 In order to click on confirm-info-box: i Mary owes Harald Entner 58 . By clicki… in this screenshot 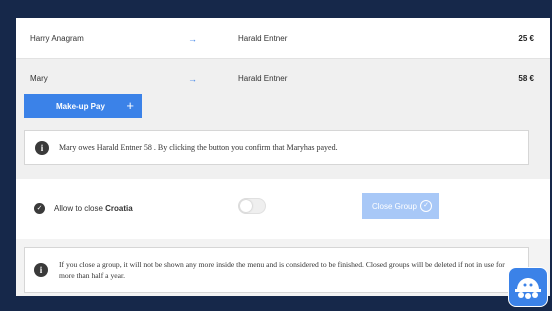, I will do `click(276, 147)`.